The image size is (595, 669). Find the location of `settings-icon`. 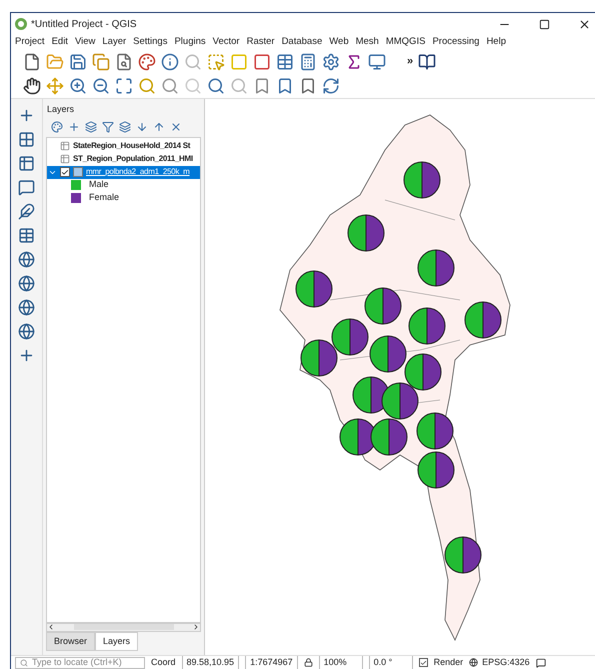

settings-icon is located at coordinates (331, 61).